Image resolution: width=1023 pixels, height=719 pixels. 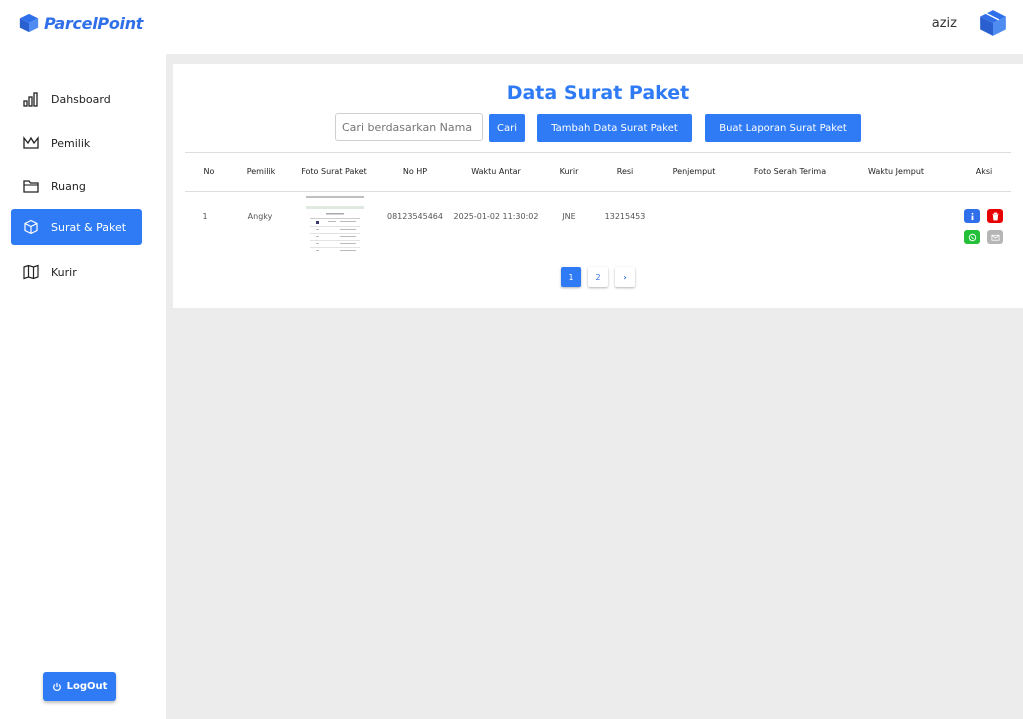 What do you see at coordinates (415, 171) in the screenshot?
I see `column-header: No HP` at bounding box center [415, 171].